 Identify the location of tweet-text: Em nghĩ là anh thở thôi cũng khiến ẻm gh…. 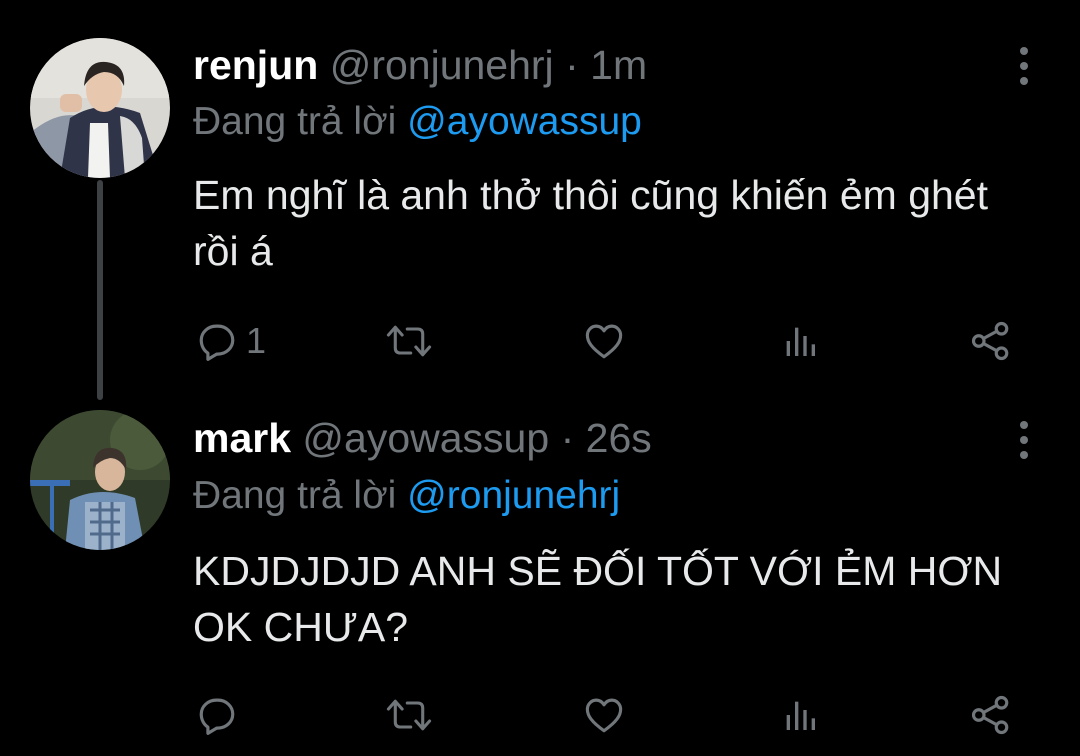
(590, 223).